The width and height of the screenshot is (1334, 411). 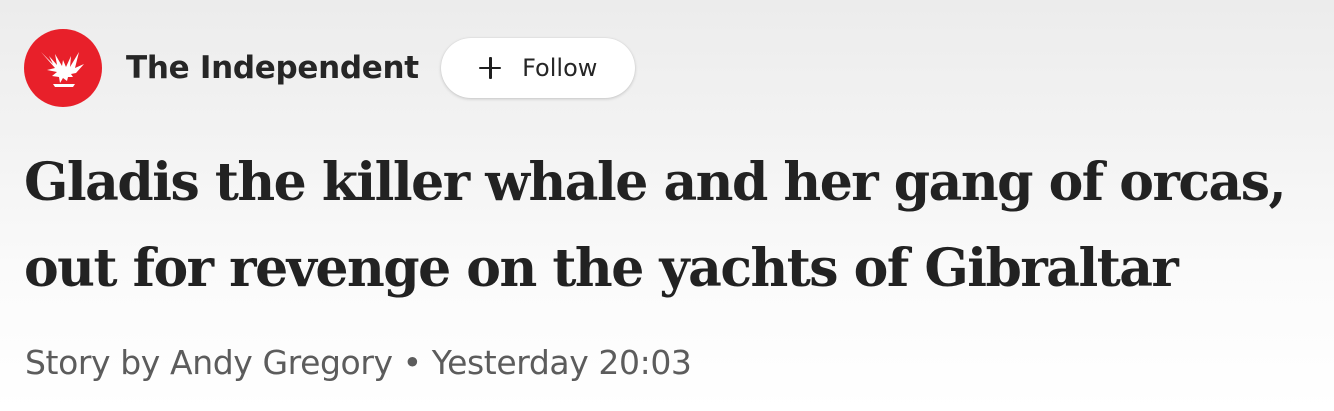 What do you see at coordinates (560, 68) in the screenshot?
I see `follow-label: Follow` at bounding box center [560, 68].